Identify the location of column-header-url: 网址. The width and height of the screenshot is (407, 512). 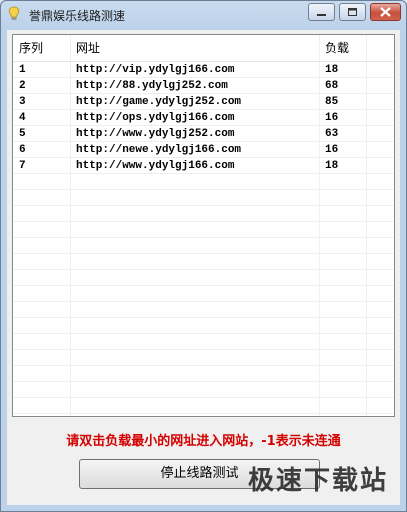
(194, 48).